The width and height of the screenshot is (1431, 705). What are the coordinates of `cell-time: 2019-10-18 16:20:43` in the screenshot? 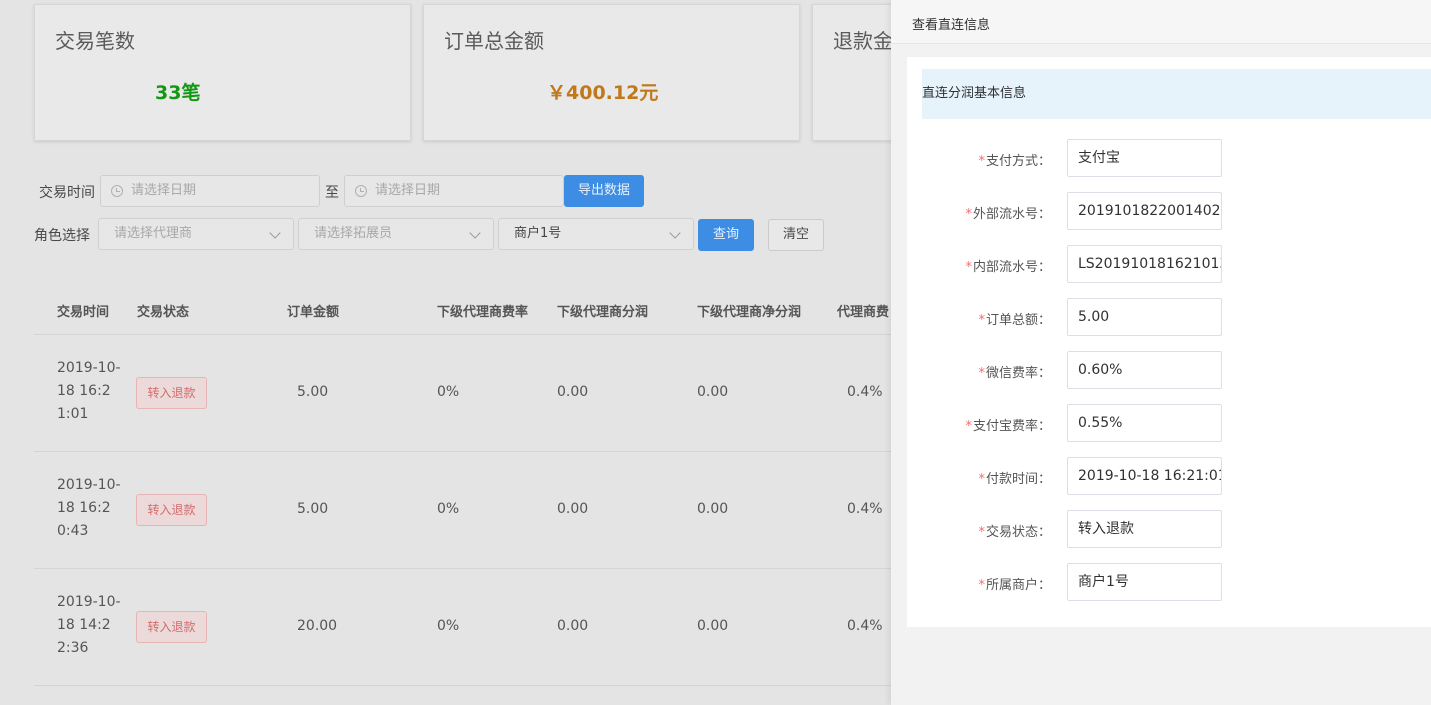 It's located at (89, 508).